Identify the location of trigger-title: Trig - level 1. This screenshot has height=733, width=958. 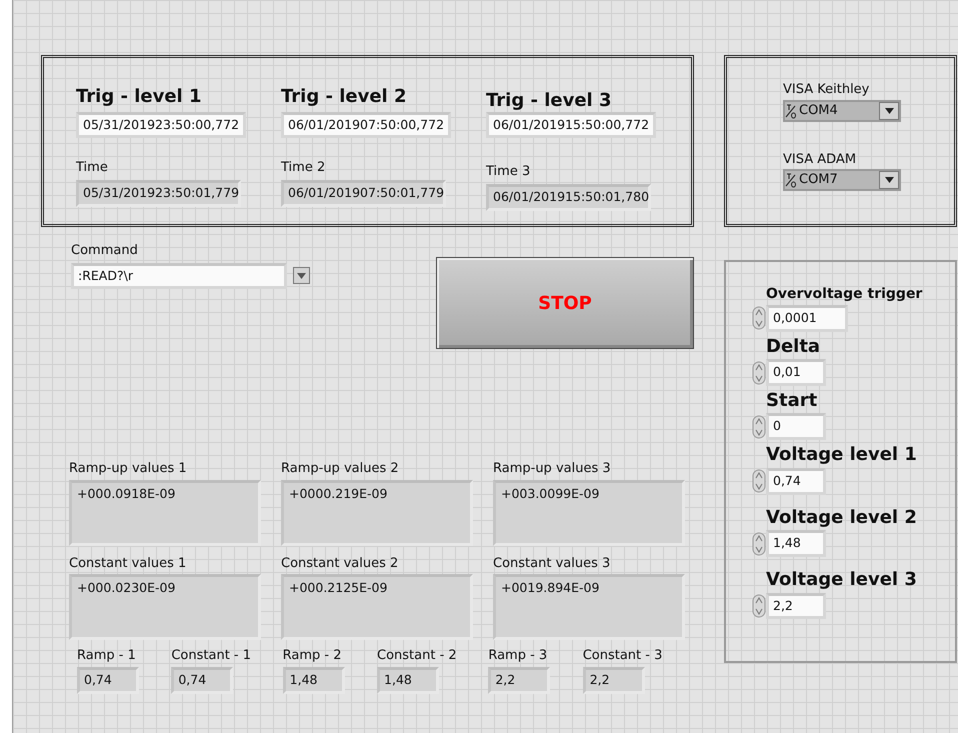
(139, 97).